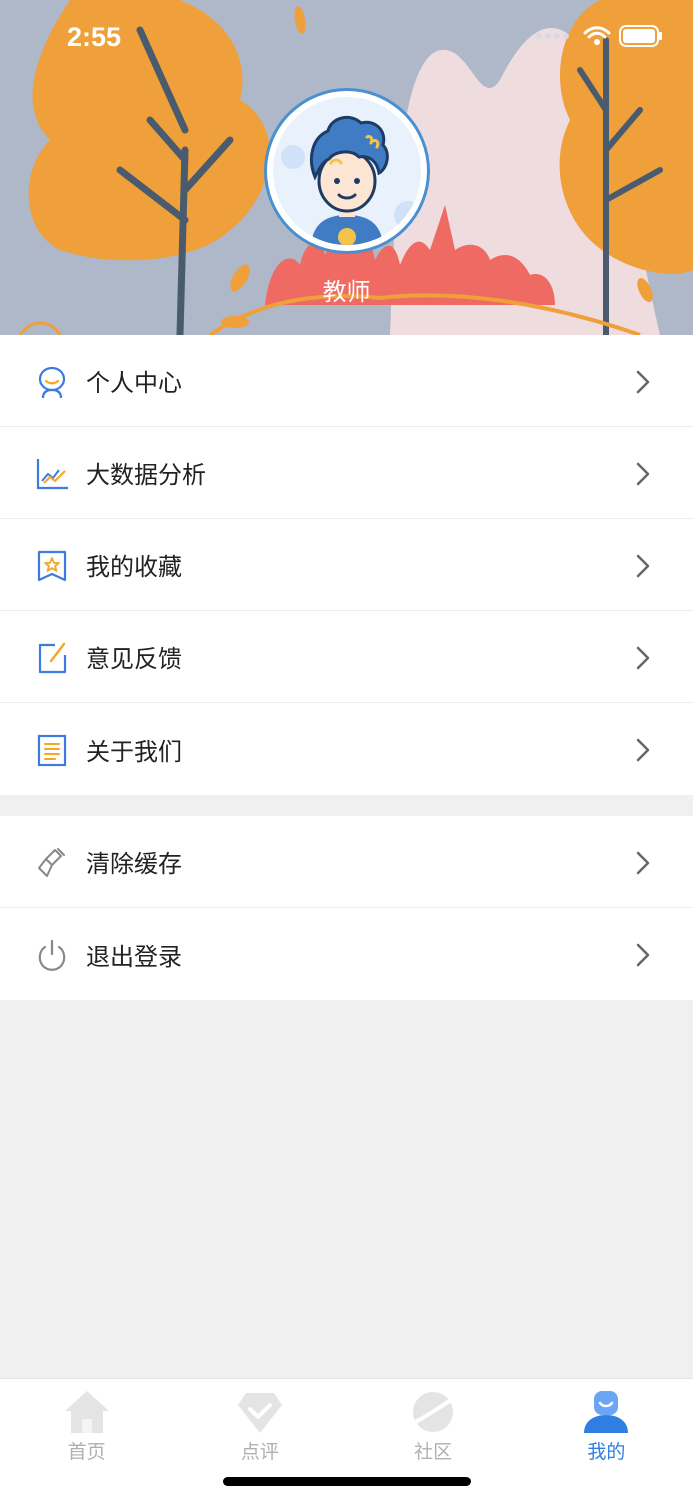 This screenshot has height=1500, width=693. What do you see at coordinates (606, 1439) in the screenshot?
I see `tab-mine: 我的` at bounding box center [606, 1439].